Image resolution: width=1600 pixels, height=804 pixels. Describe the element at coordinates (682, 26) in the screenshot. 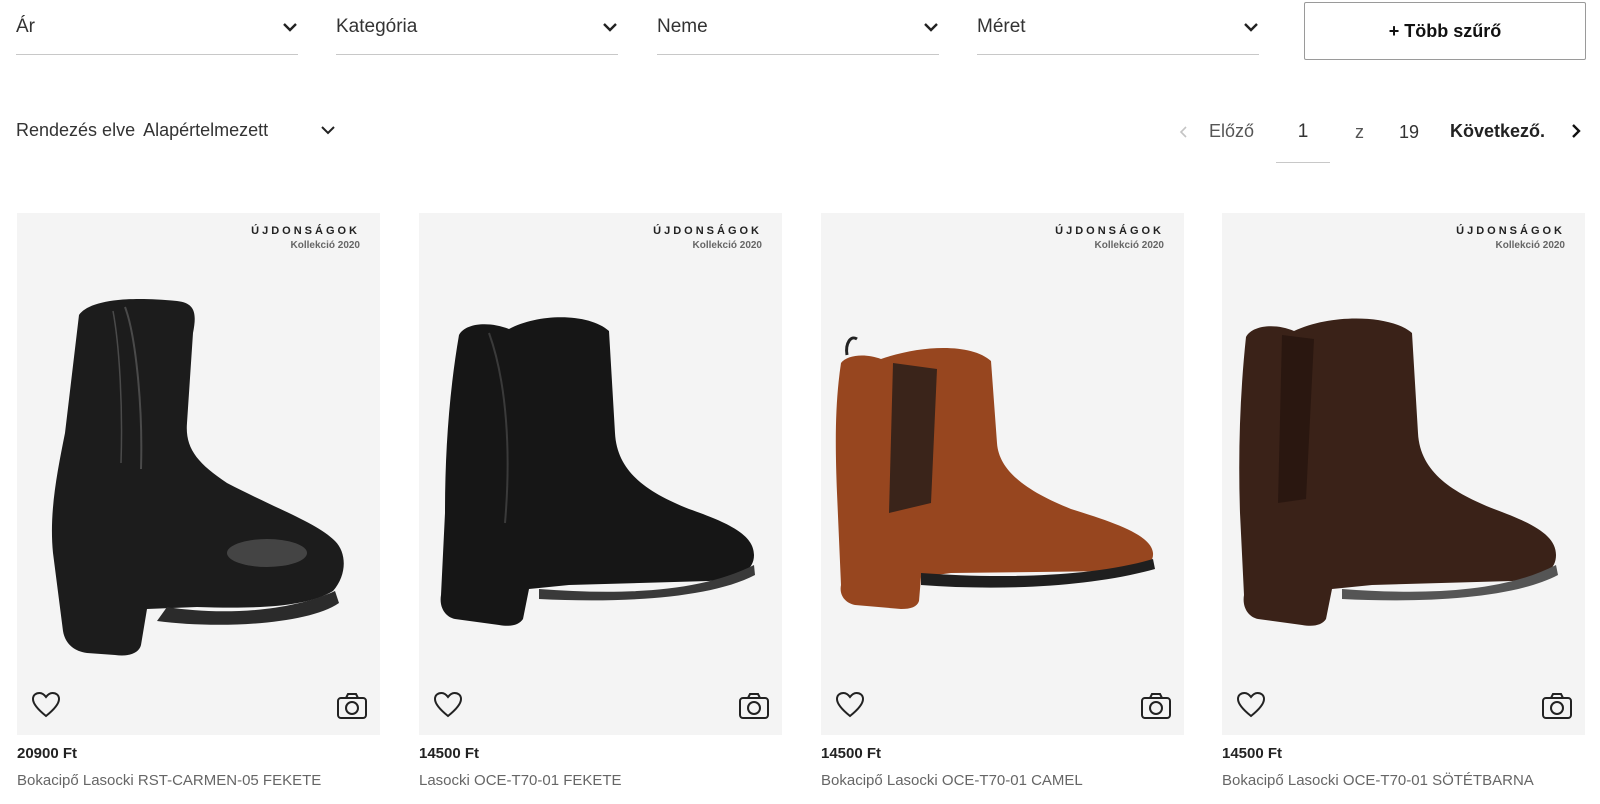

I see `gender-filter-label: Neme` at that location.